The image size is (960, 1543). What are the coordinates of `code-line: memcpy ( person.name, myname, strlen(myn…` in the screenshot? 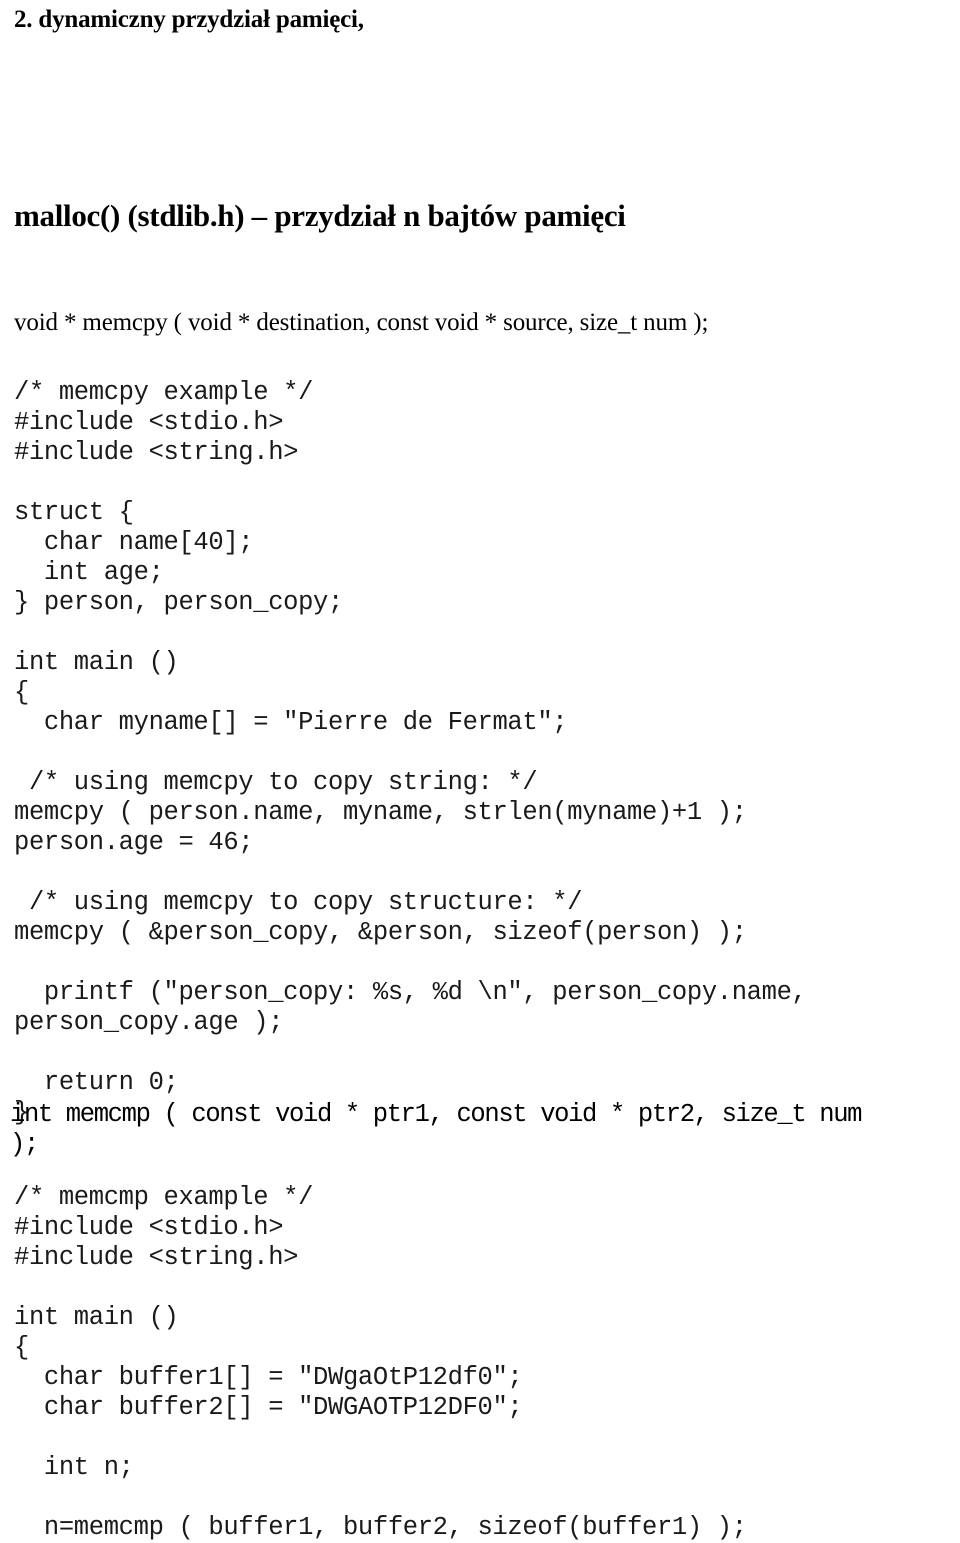 It's located at (380, 812).